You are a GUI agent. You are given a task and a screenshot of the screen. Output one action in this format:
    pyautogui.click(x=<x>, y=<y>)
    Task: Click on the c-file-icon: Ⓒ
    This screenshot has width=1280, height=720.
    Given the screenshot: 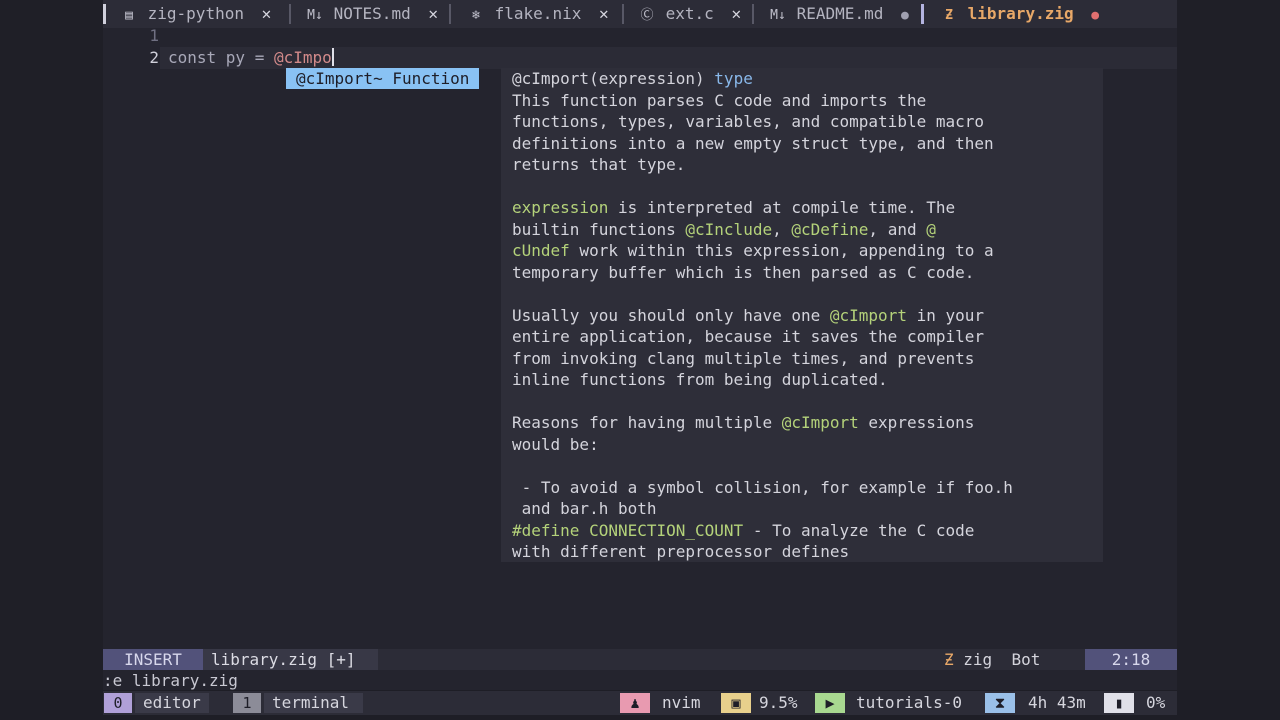 What is the action you would take?
    pyautogui.click(x=647, y=15)
    